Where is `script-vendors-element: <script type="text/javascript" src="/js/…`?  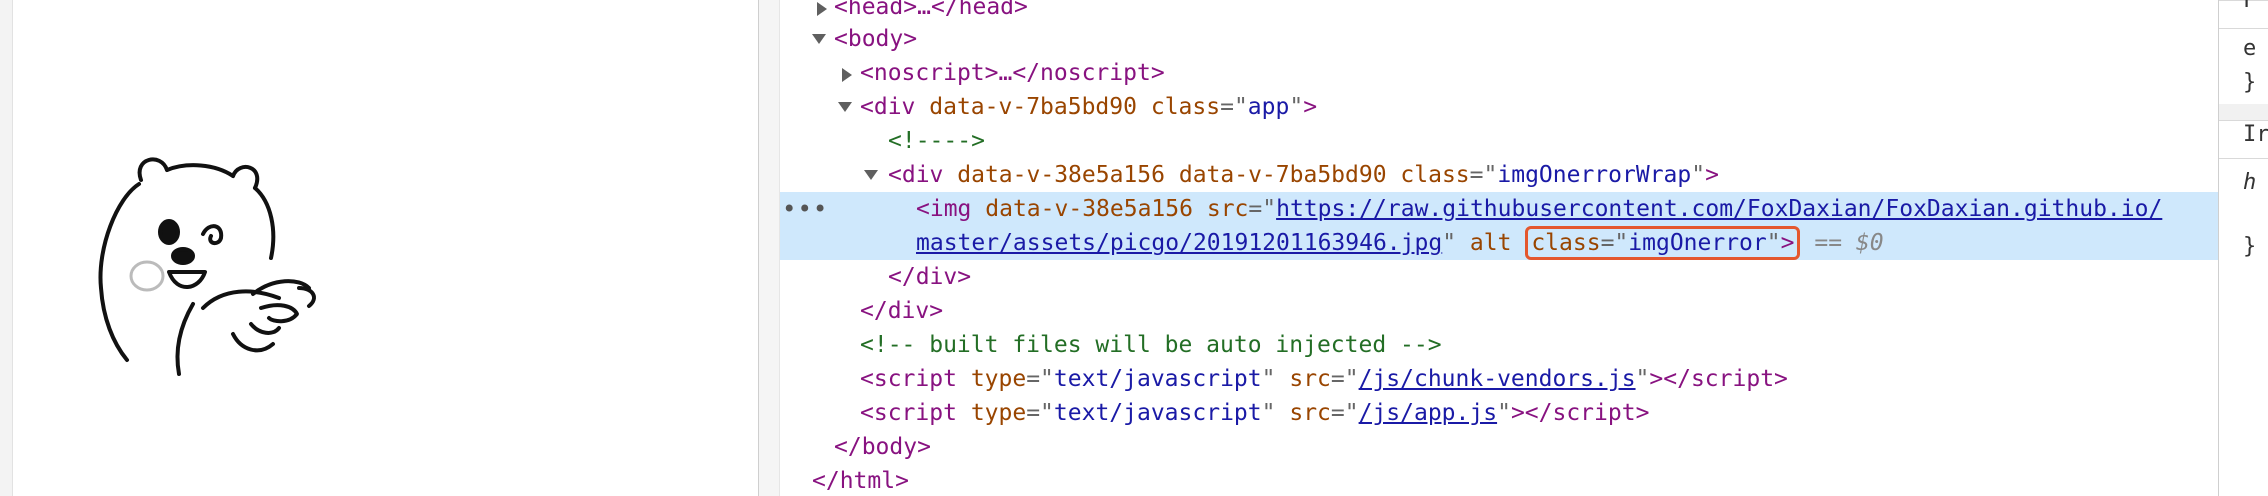 script-vendors-element: <script type="text/javascript" src="/js/… is located at coordinates (1324, 379).